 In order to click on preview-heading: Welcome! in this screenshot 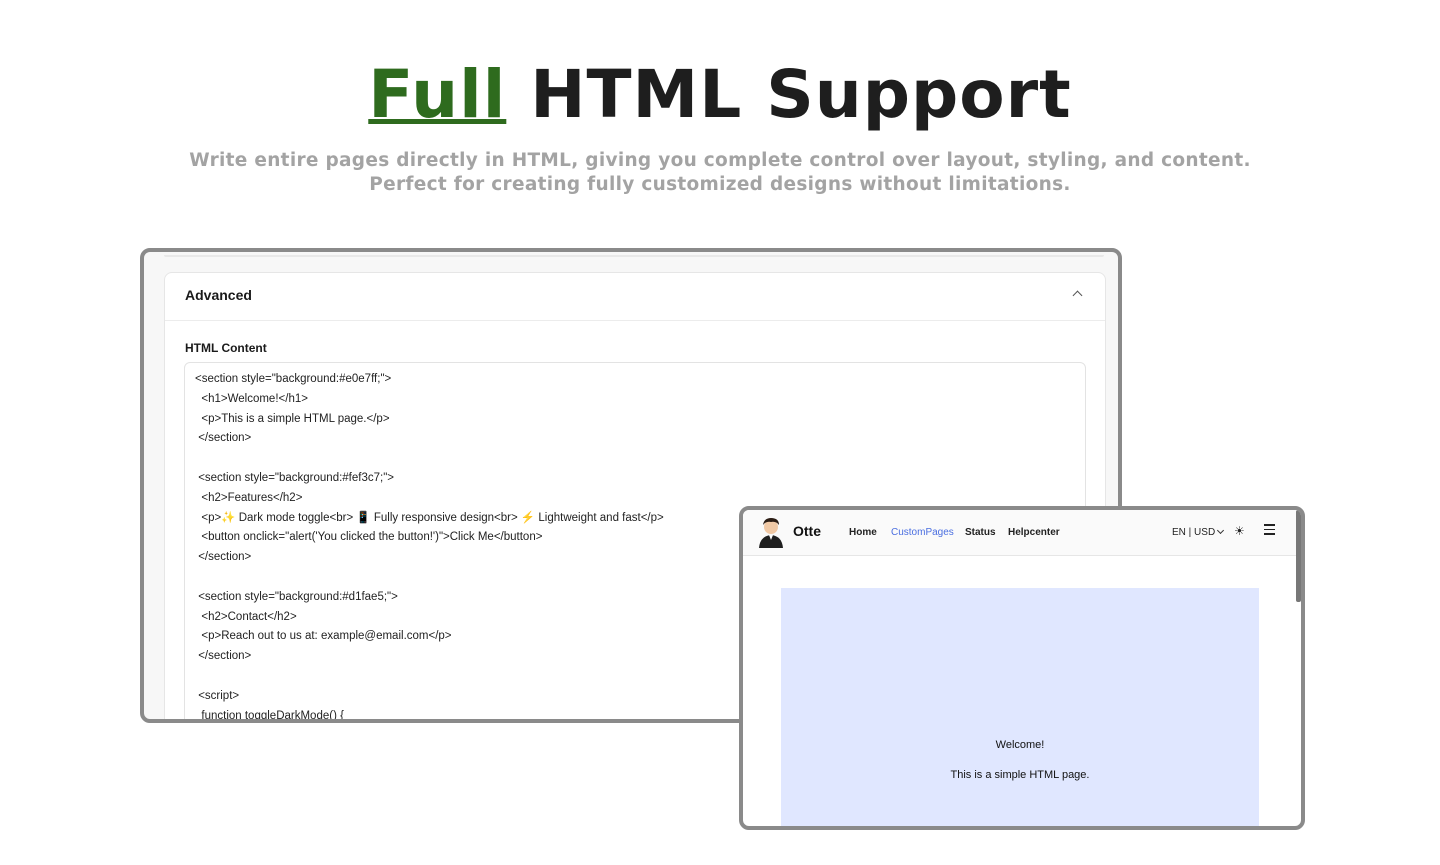, I will do `click(1020, 745)`.